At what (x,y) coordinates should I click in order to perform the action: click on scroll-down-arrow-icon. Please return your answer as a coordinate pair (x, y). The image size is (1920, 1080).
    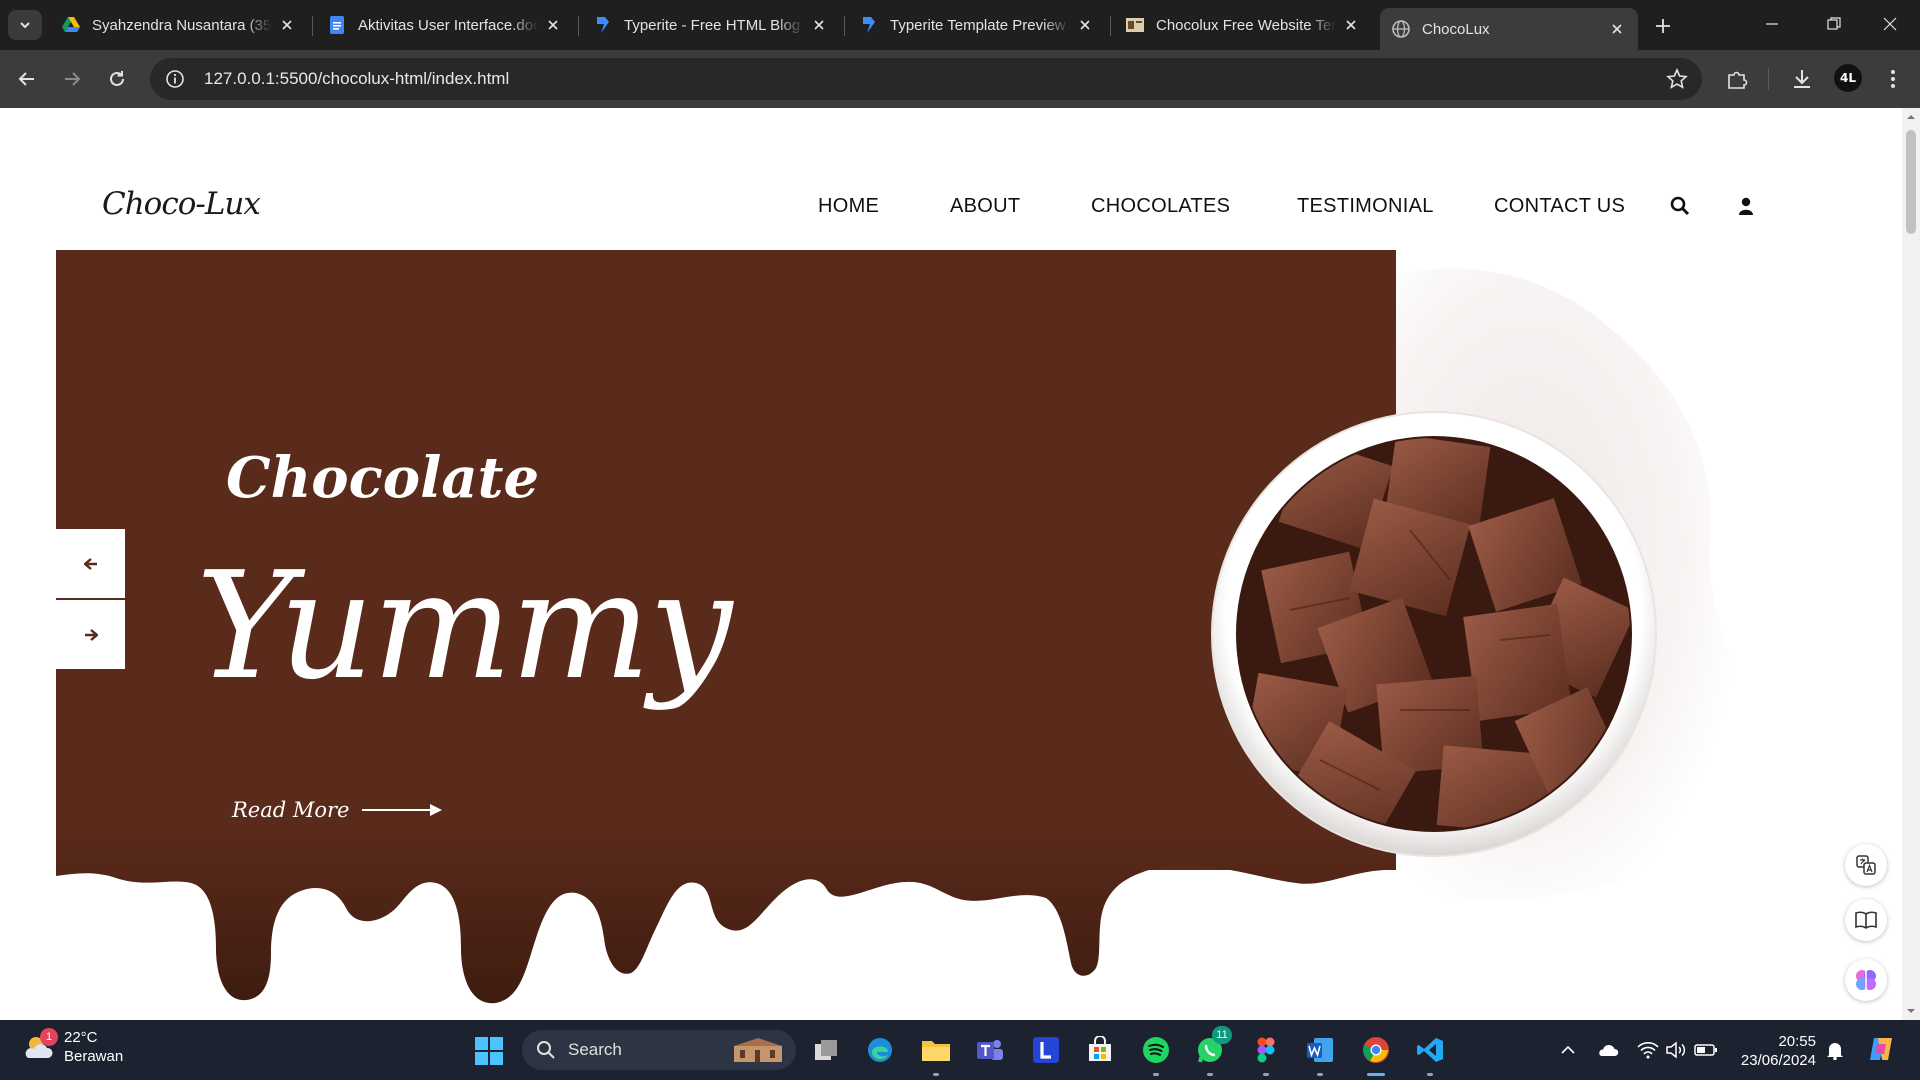
    Looking at the image, I should click on (1911, 1011).